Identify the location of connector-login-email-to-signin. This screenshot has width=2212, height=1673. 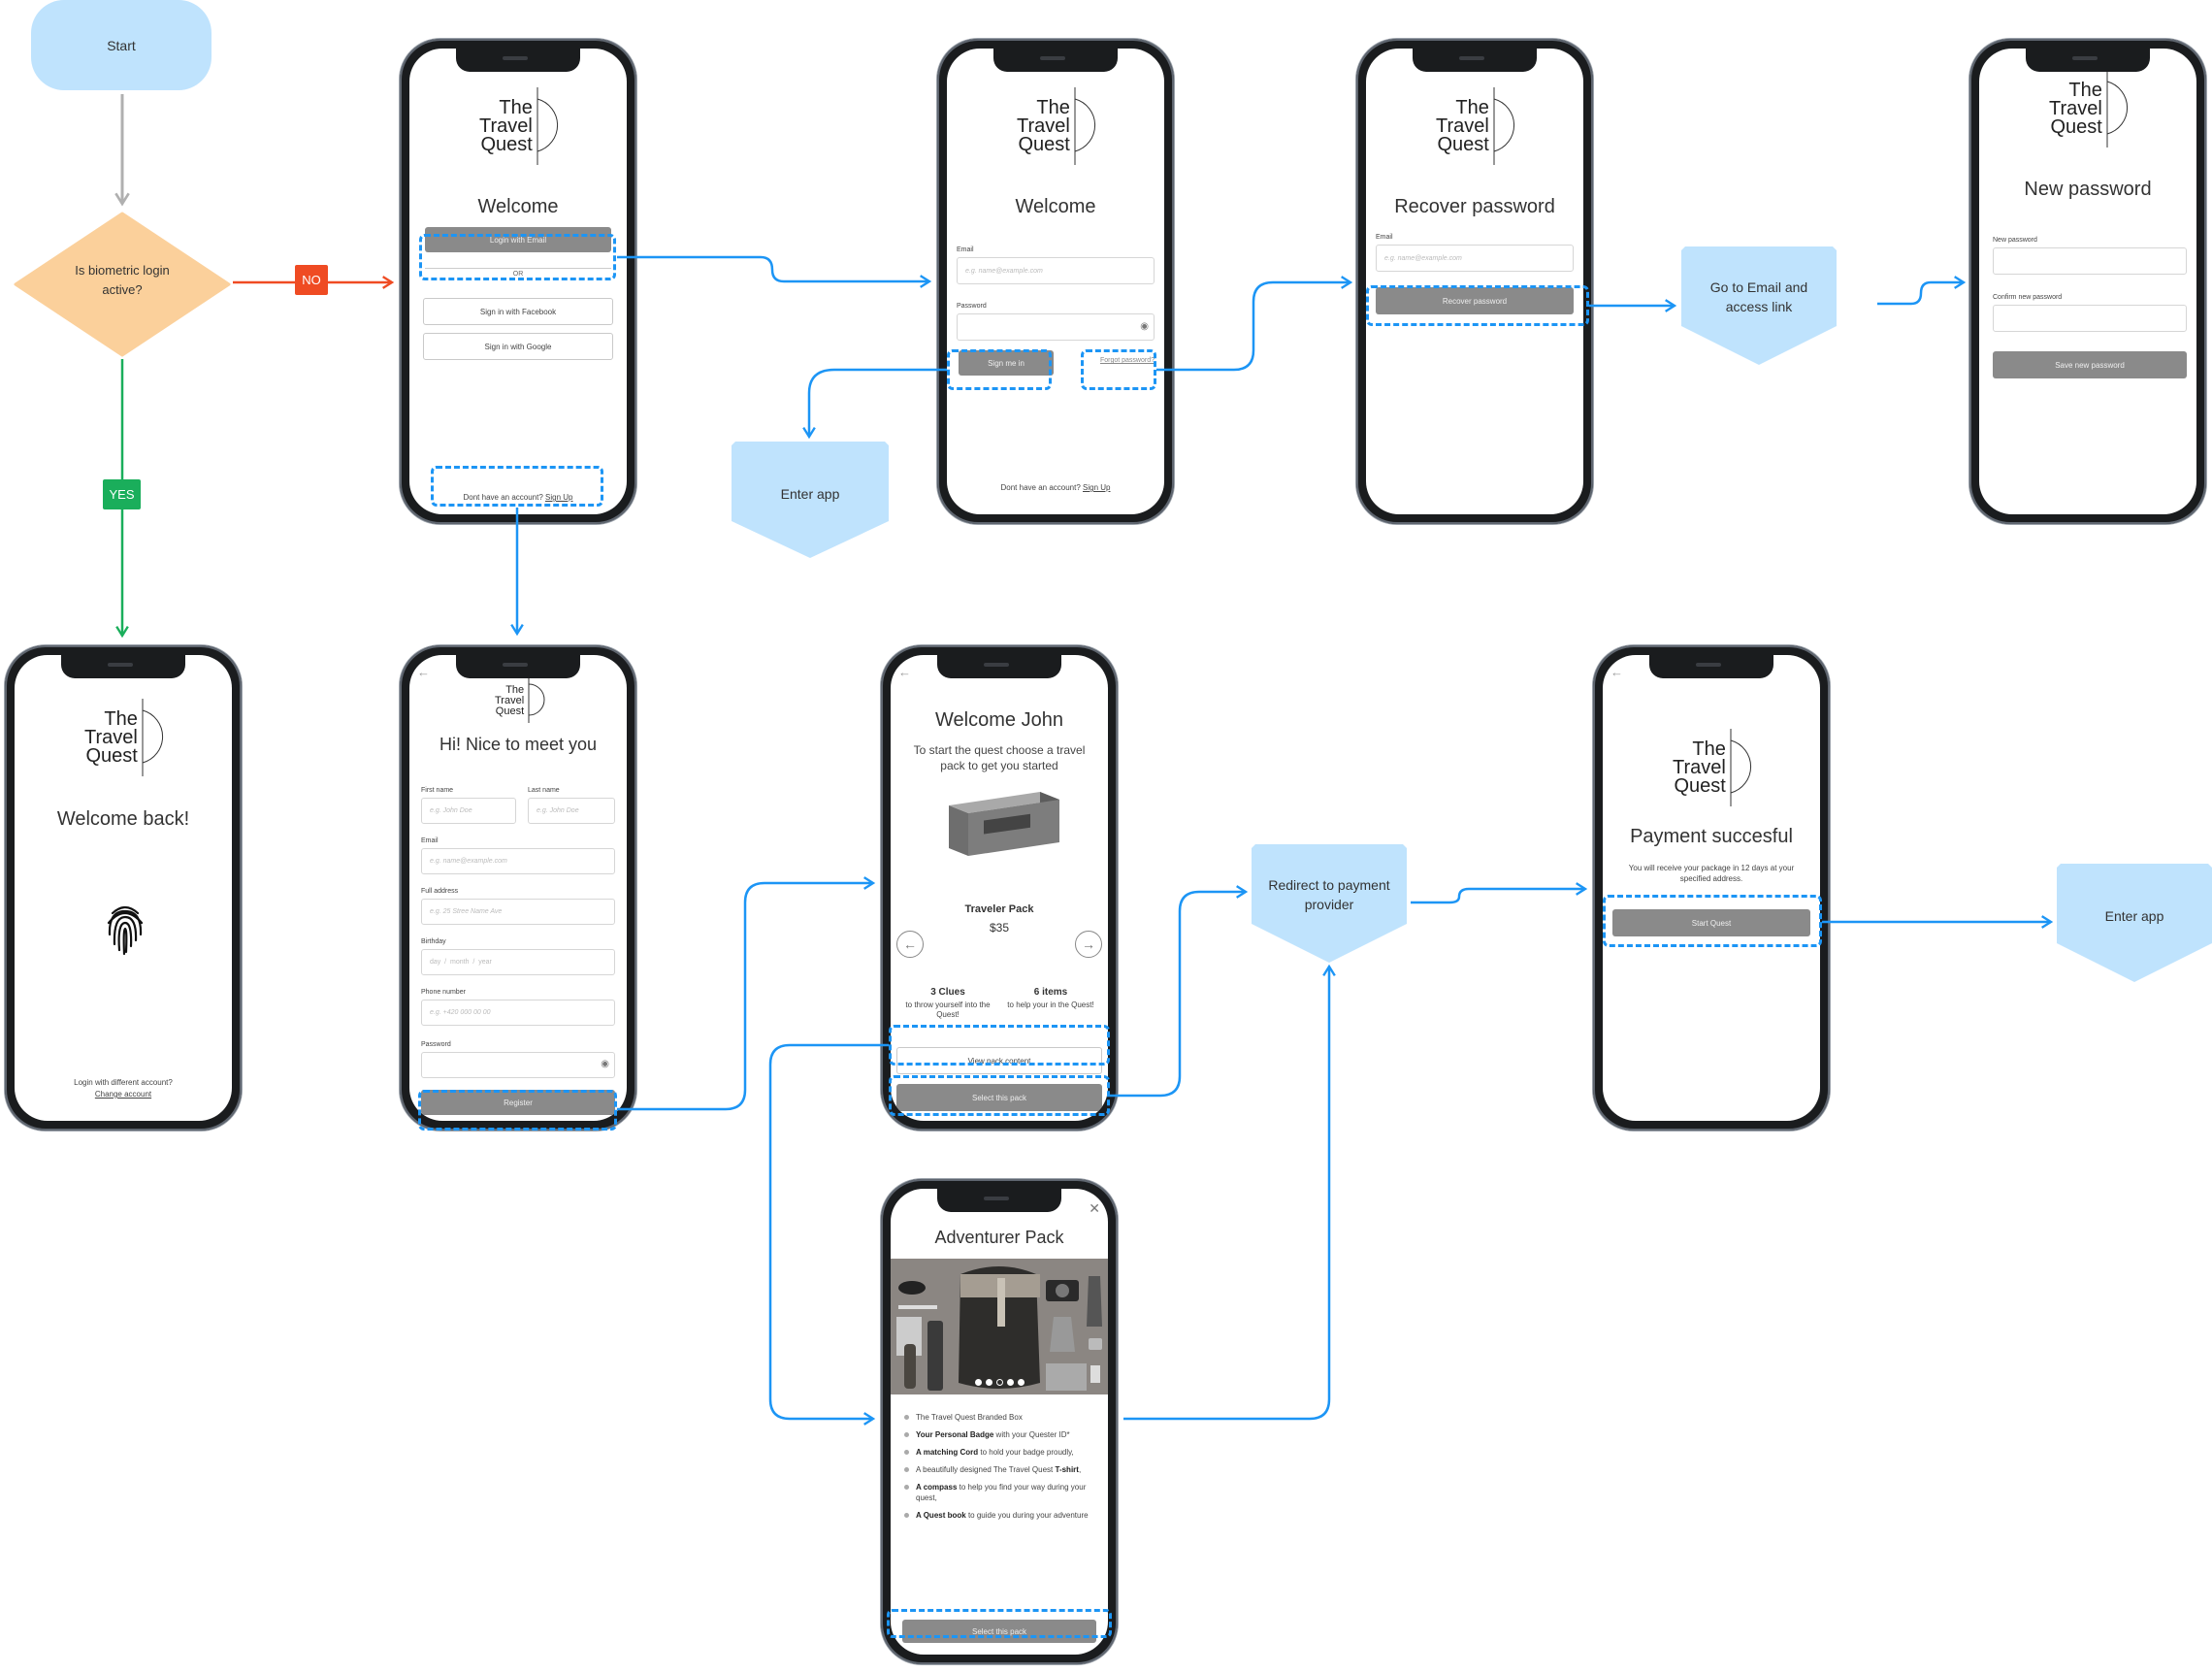
(774, 271).